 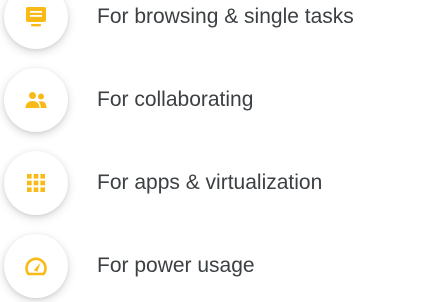 What do you see at coordinates (225, 16) in the screenshot?
I see `item-label: For browsing & single tasks` at bounding box center [225, 16].